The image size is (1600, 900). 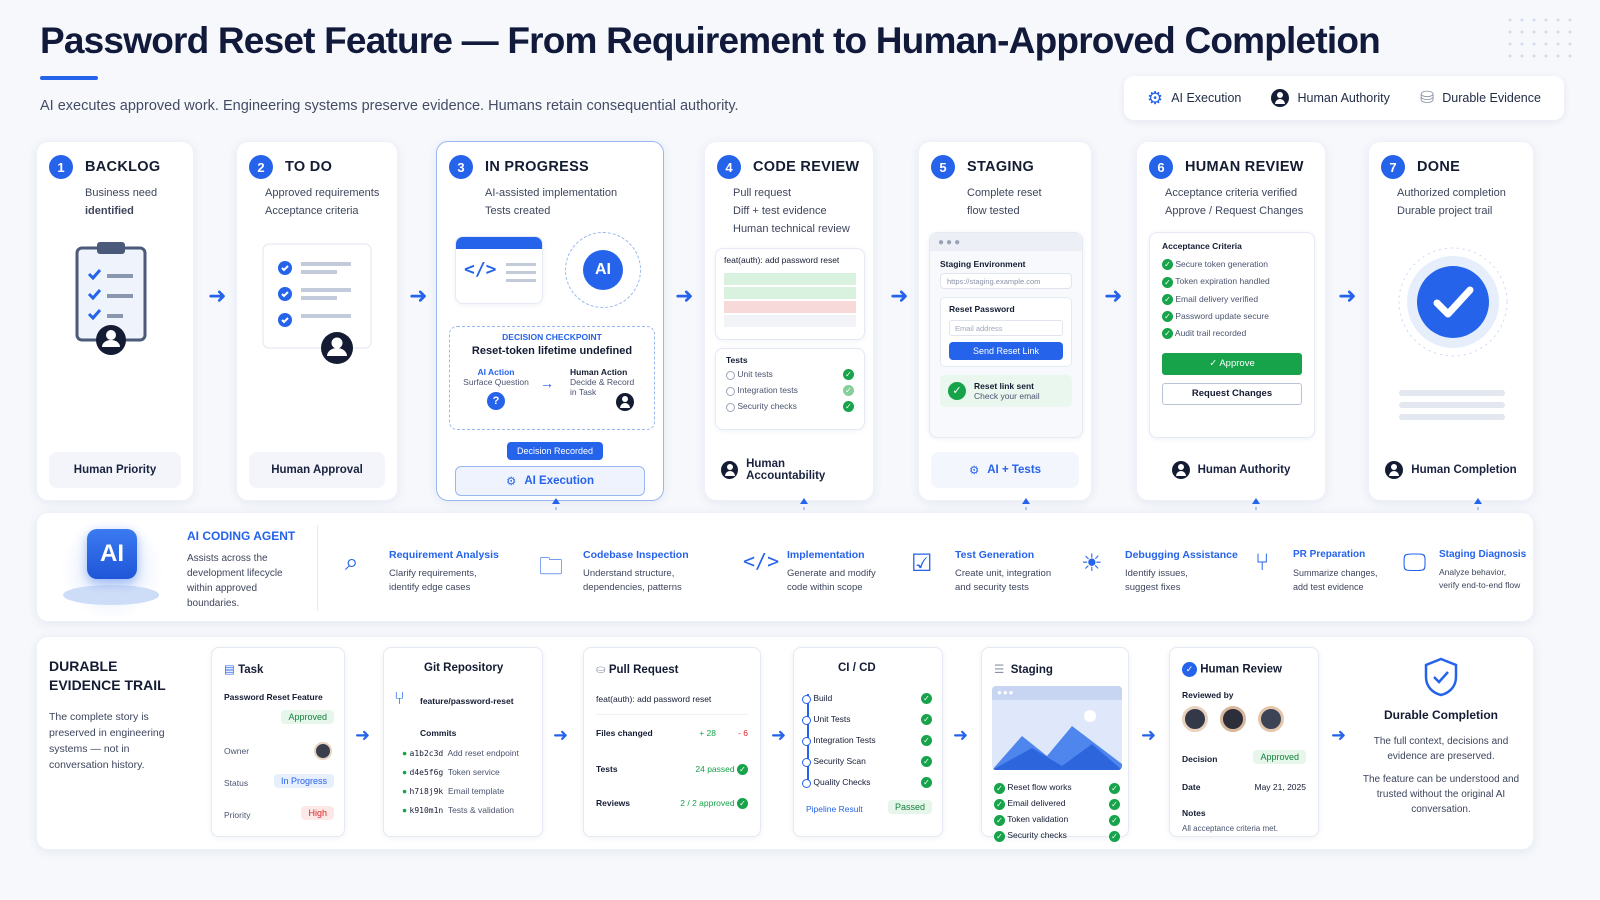 What do you see at coordinates (790, 279) in the screenshot?
I see `diff-added` at bounding box center [790, 279].